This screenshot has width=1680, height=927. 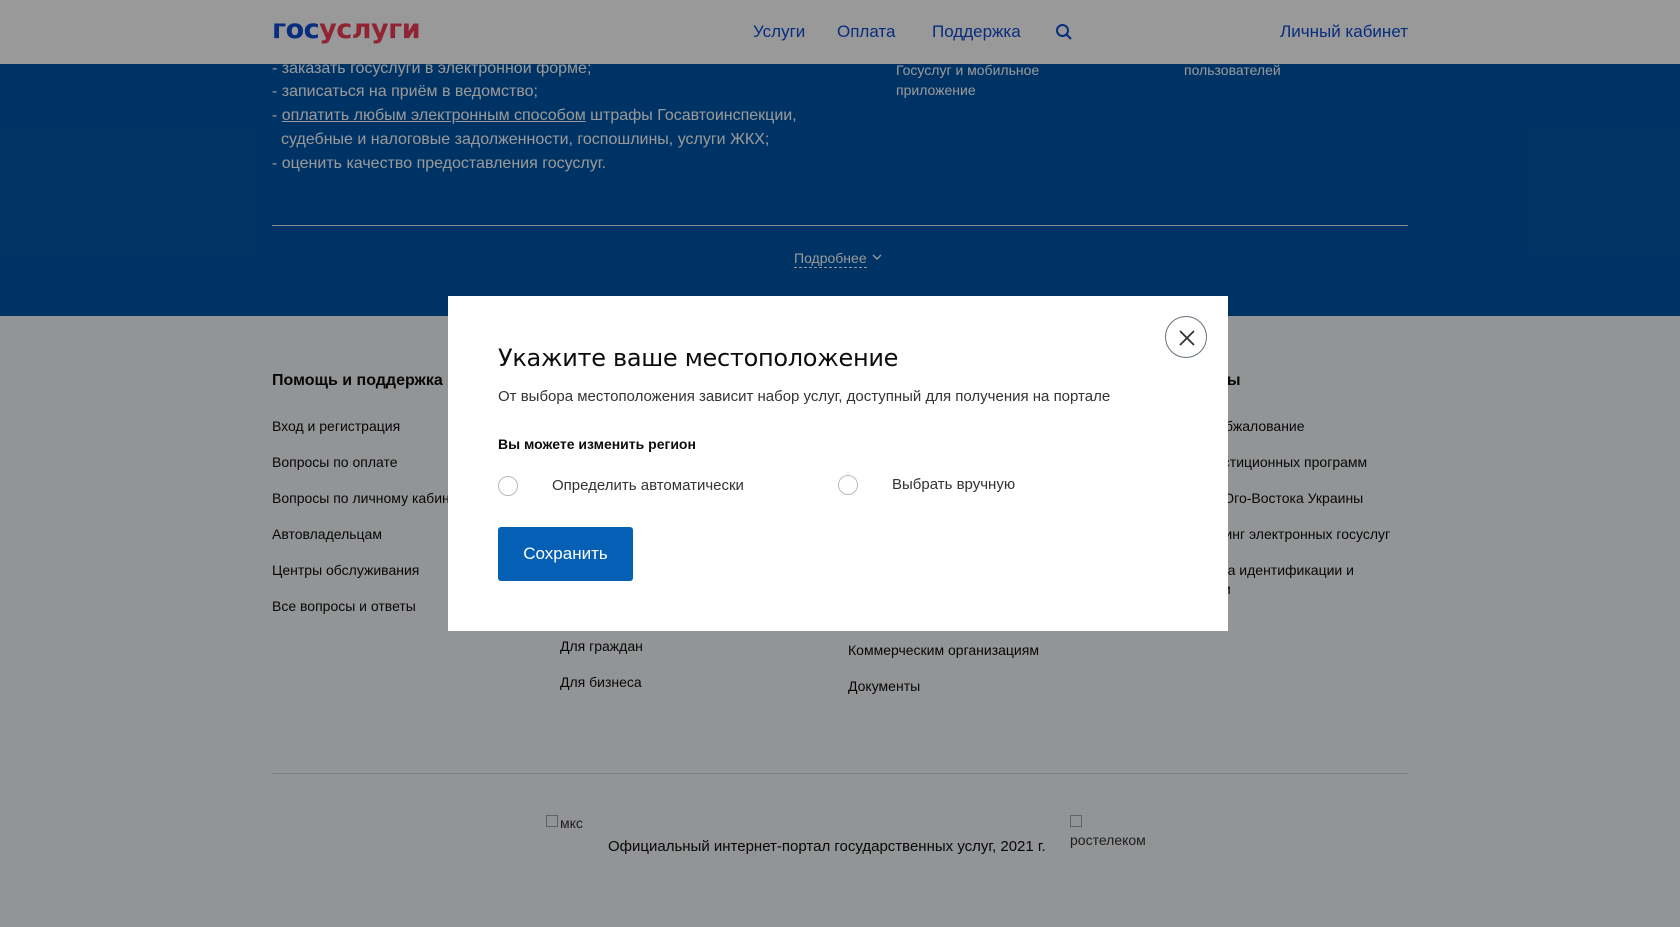 What do you see at coordinates (508, 486) in the screenshot?
I see `radio-auto` at bounding box center [508, 486].